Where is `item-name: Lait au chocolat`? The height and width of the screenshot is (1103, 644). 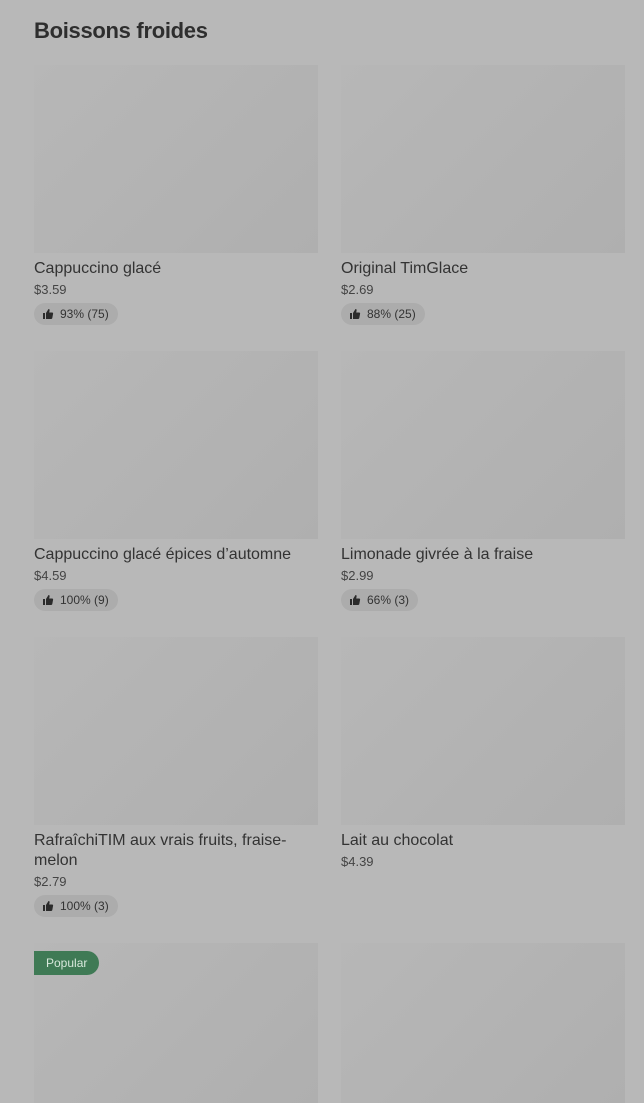
item-name: Lait au chocolat is located at coordinates (397, 840).